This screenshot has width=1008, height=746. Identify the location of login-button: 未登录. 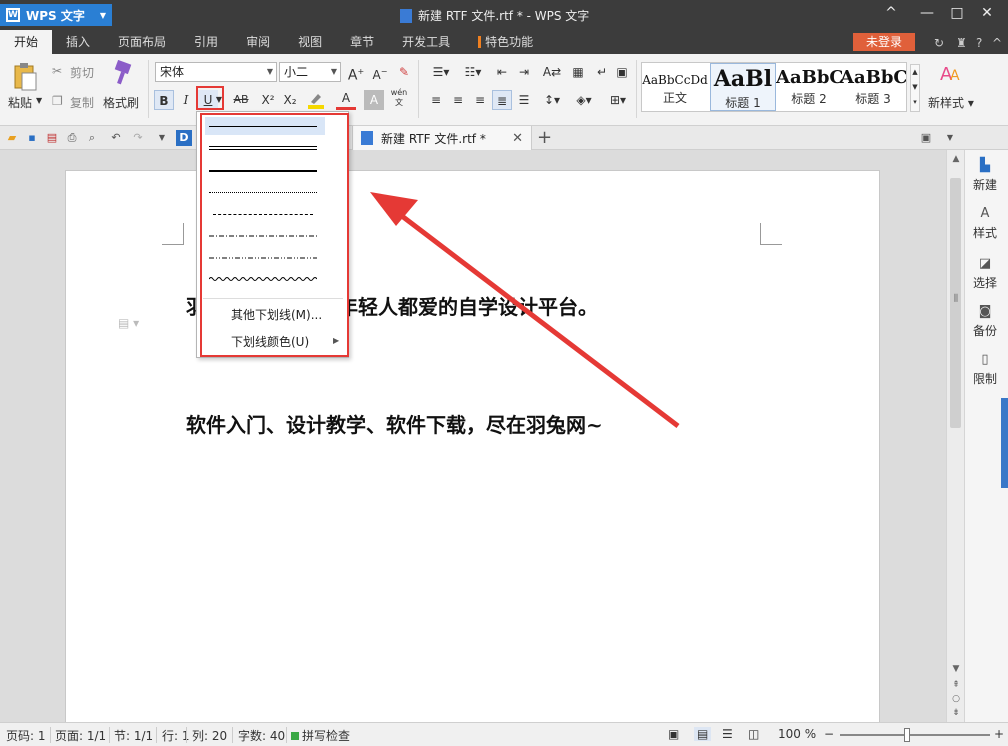
(884, 42).